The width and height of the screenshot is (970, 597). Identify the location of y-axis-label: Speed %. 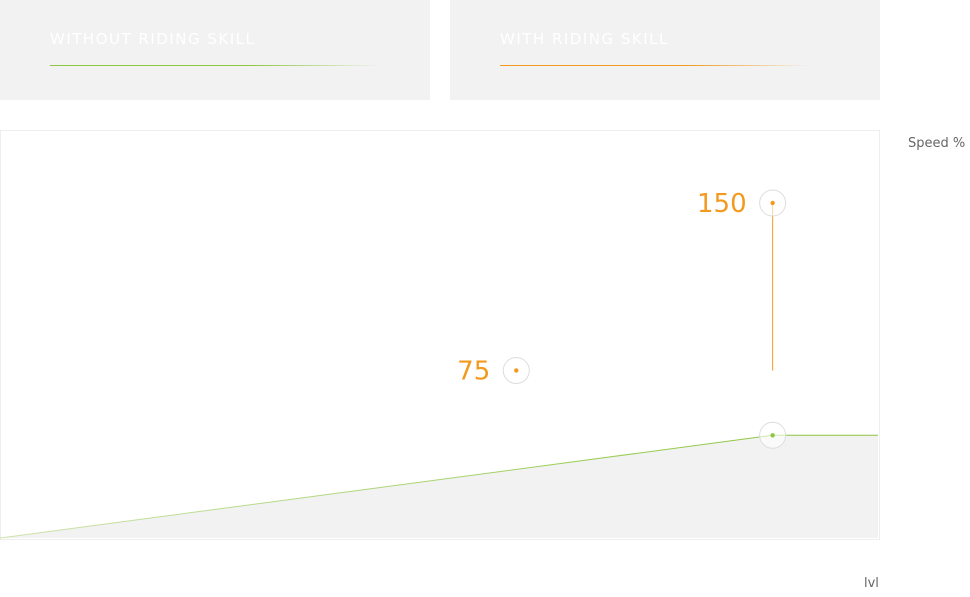
(937, 143).